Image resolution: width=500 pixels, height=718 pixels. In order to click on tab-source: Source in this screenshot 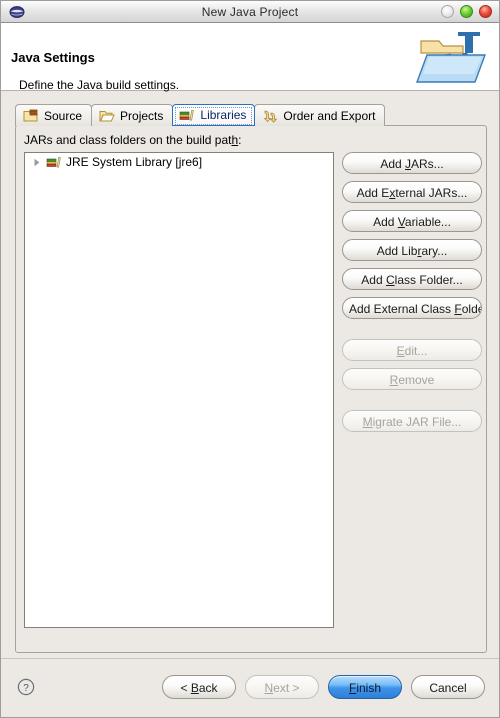, I will do `click(54, 115)`.